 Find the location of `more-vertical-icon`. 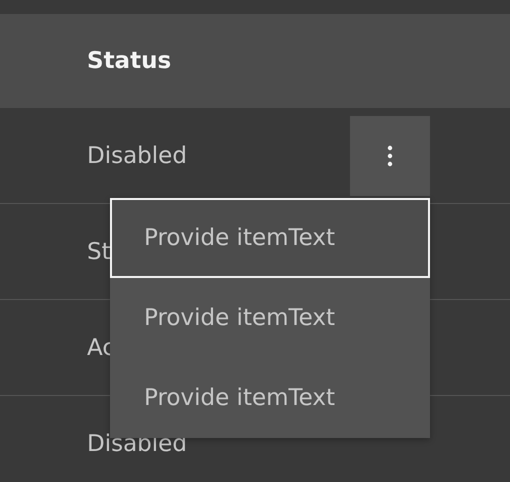

more-vertical-icon is located at coordinates (390, 155).